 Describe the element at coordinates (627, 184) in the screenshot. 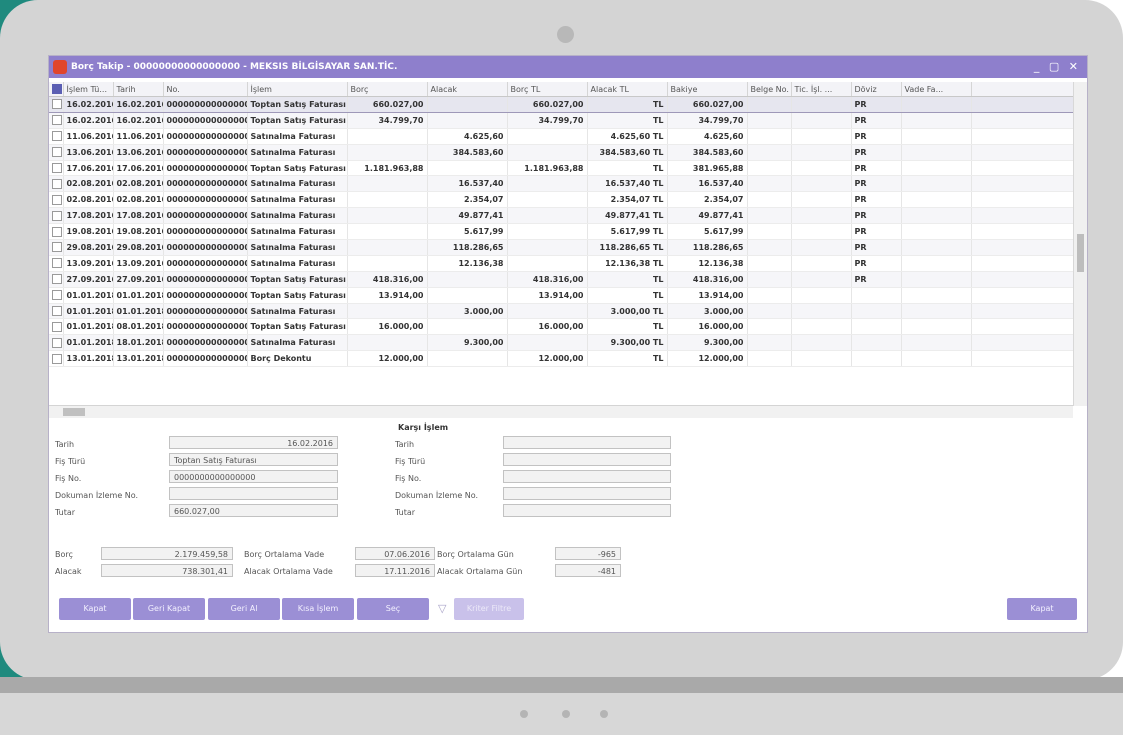

I see `table-cell: 16.537,40 TL` at that location.